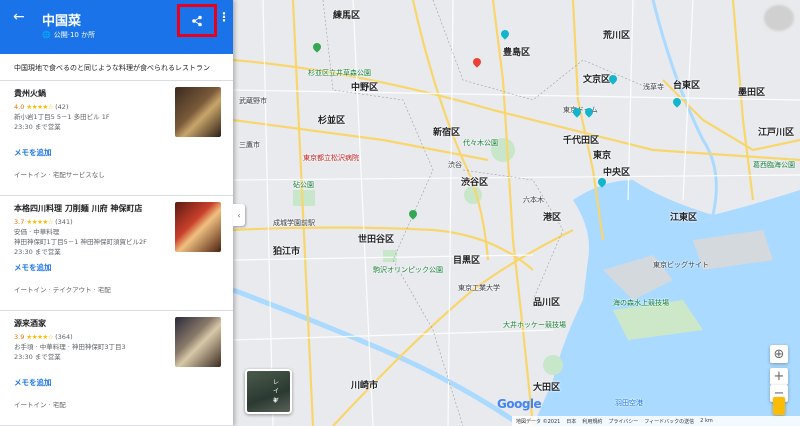  What do you see at coordinates (339, 73) in the screenshot?
I see `map-label: 杉並区立井草森公園` at bounding box center [339, 73].